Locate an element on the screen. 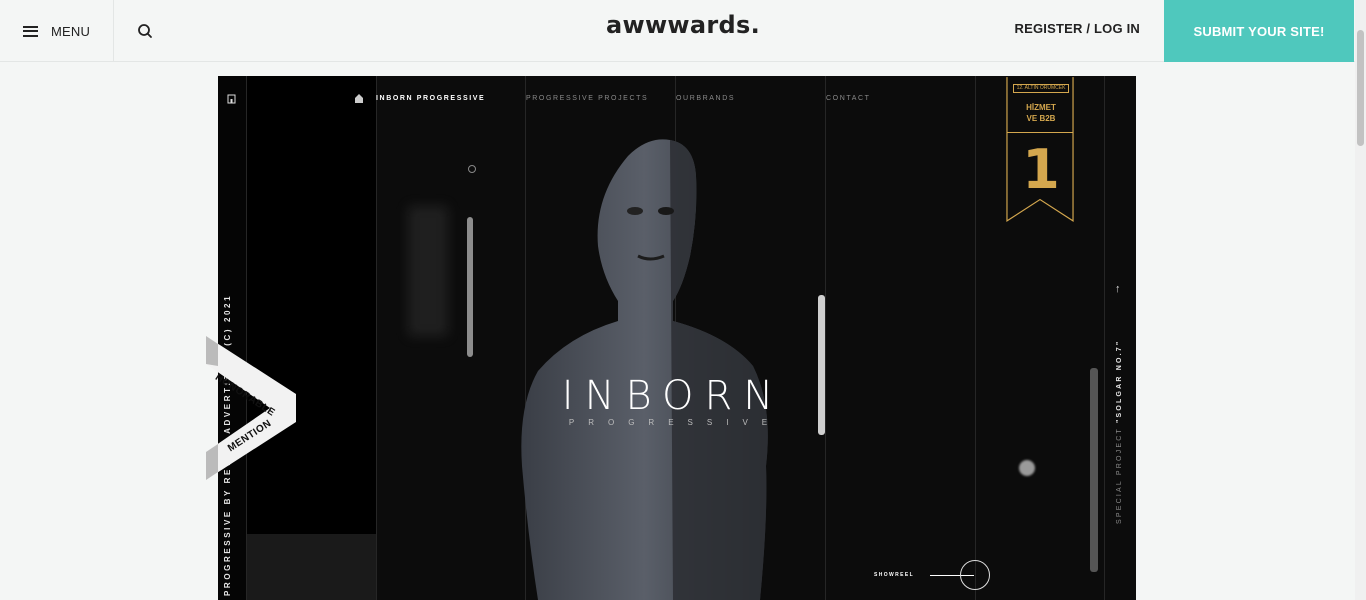 The width and height of the screenshot is (1366, 600). showreel-link: SHOWREEL is located at coordinates (894, 575).